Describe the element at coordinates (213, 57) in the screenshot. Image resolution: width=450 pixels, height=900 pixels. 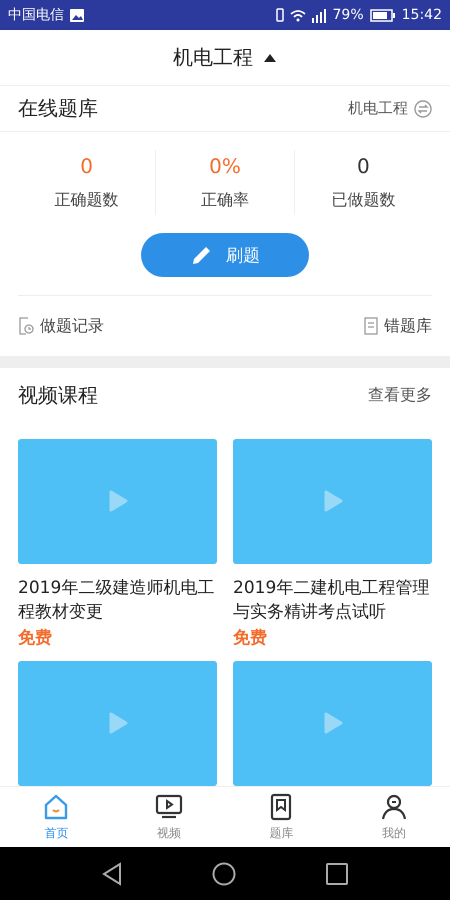
I see `header-title: 机电工程` at that location.